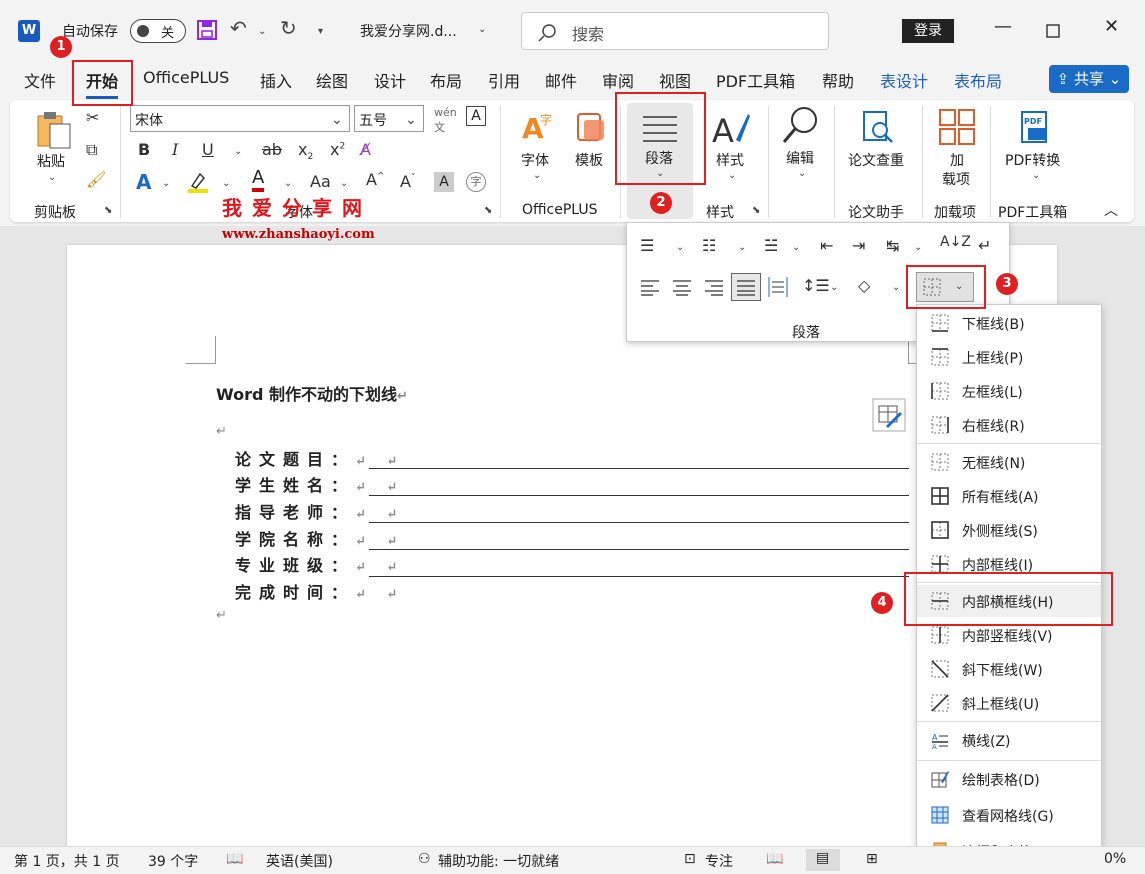  Describe the element at coordinates (896, 287) in the screenshot. I see `shading-dropdown-icon: ⌄` at that location.